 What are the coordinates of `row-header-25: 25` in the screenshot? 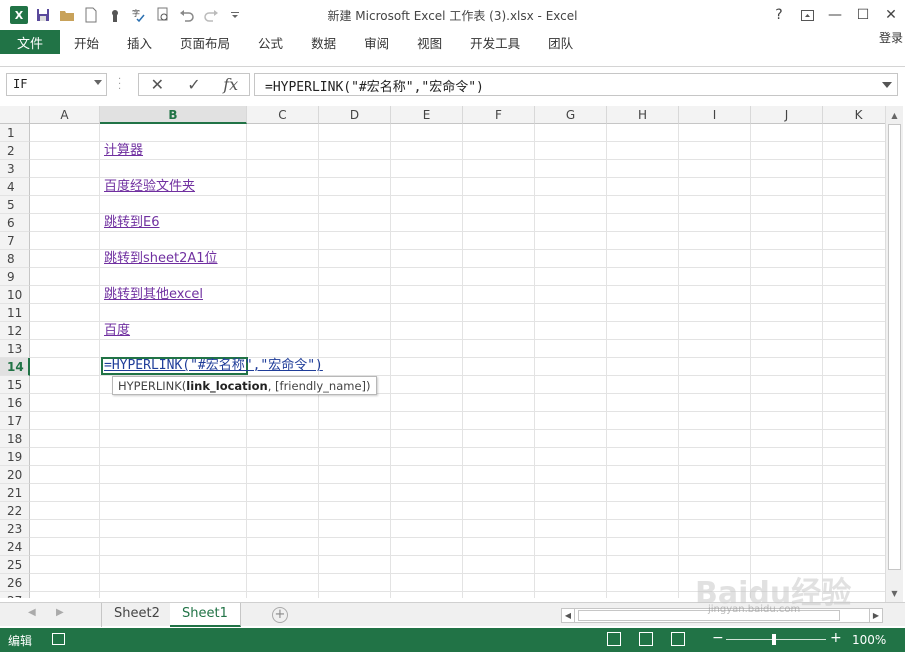 It's located at (15, 565).